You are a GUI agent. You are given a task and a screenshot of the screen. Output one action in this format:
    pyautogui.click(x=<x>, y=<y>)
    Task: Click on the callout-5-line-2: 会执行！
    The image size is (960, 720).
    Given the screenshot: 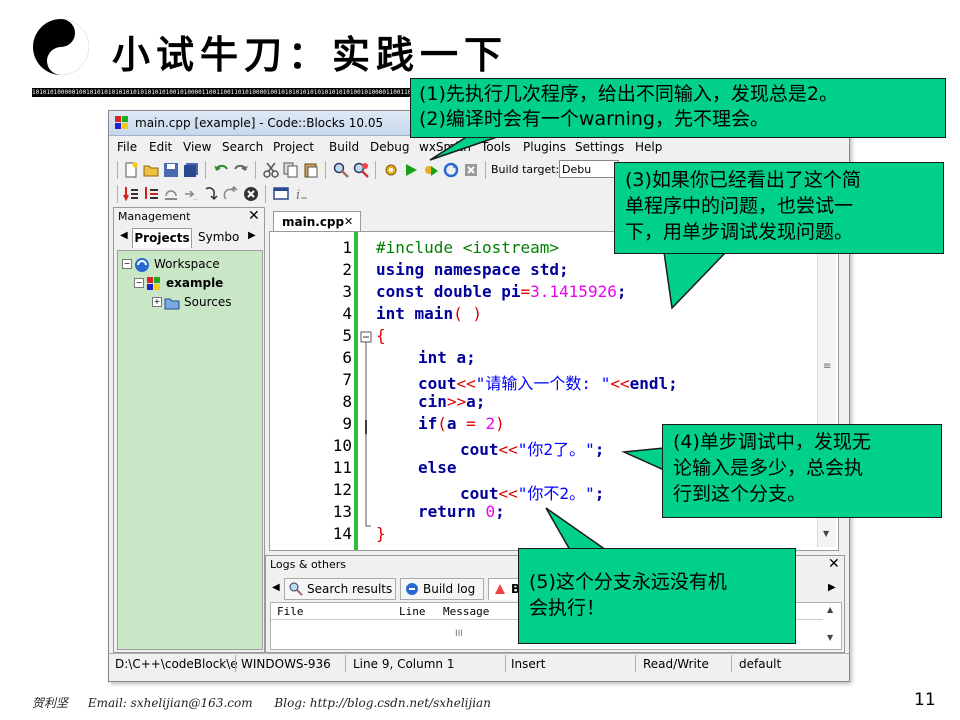 What is the action you would take?
    pyautogui.click(x=567, y=608)
    